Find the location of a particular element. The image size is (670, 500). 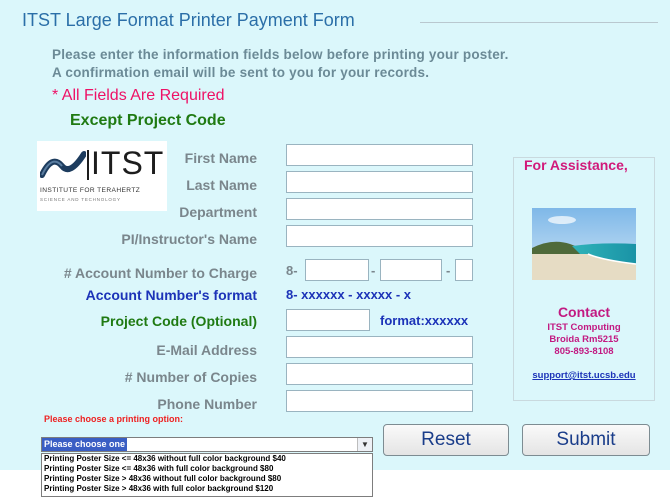

logo-subtitle-2: SCIENCE AND TECHNOLOGY is located at coordinates (80, 199).